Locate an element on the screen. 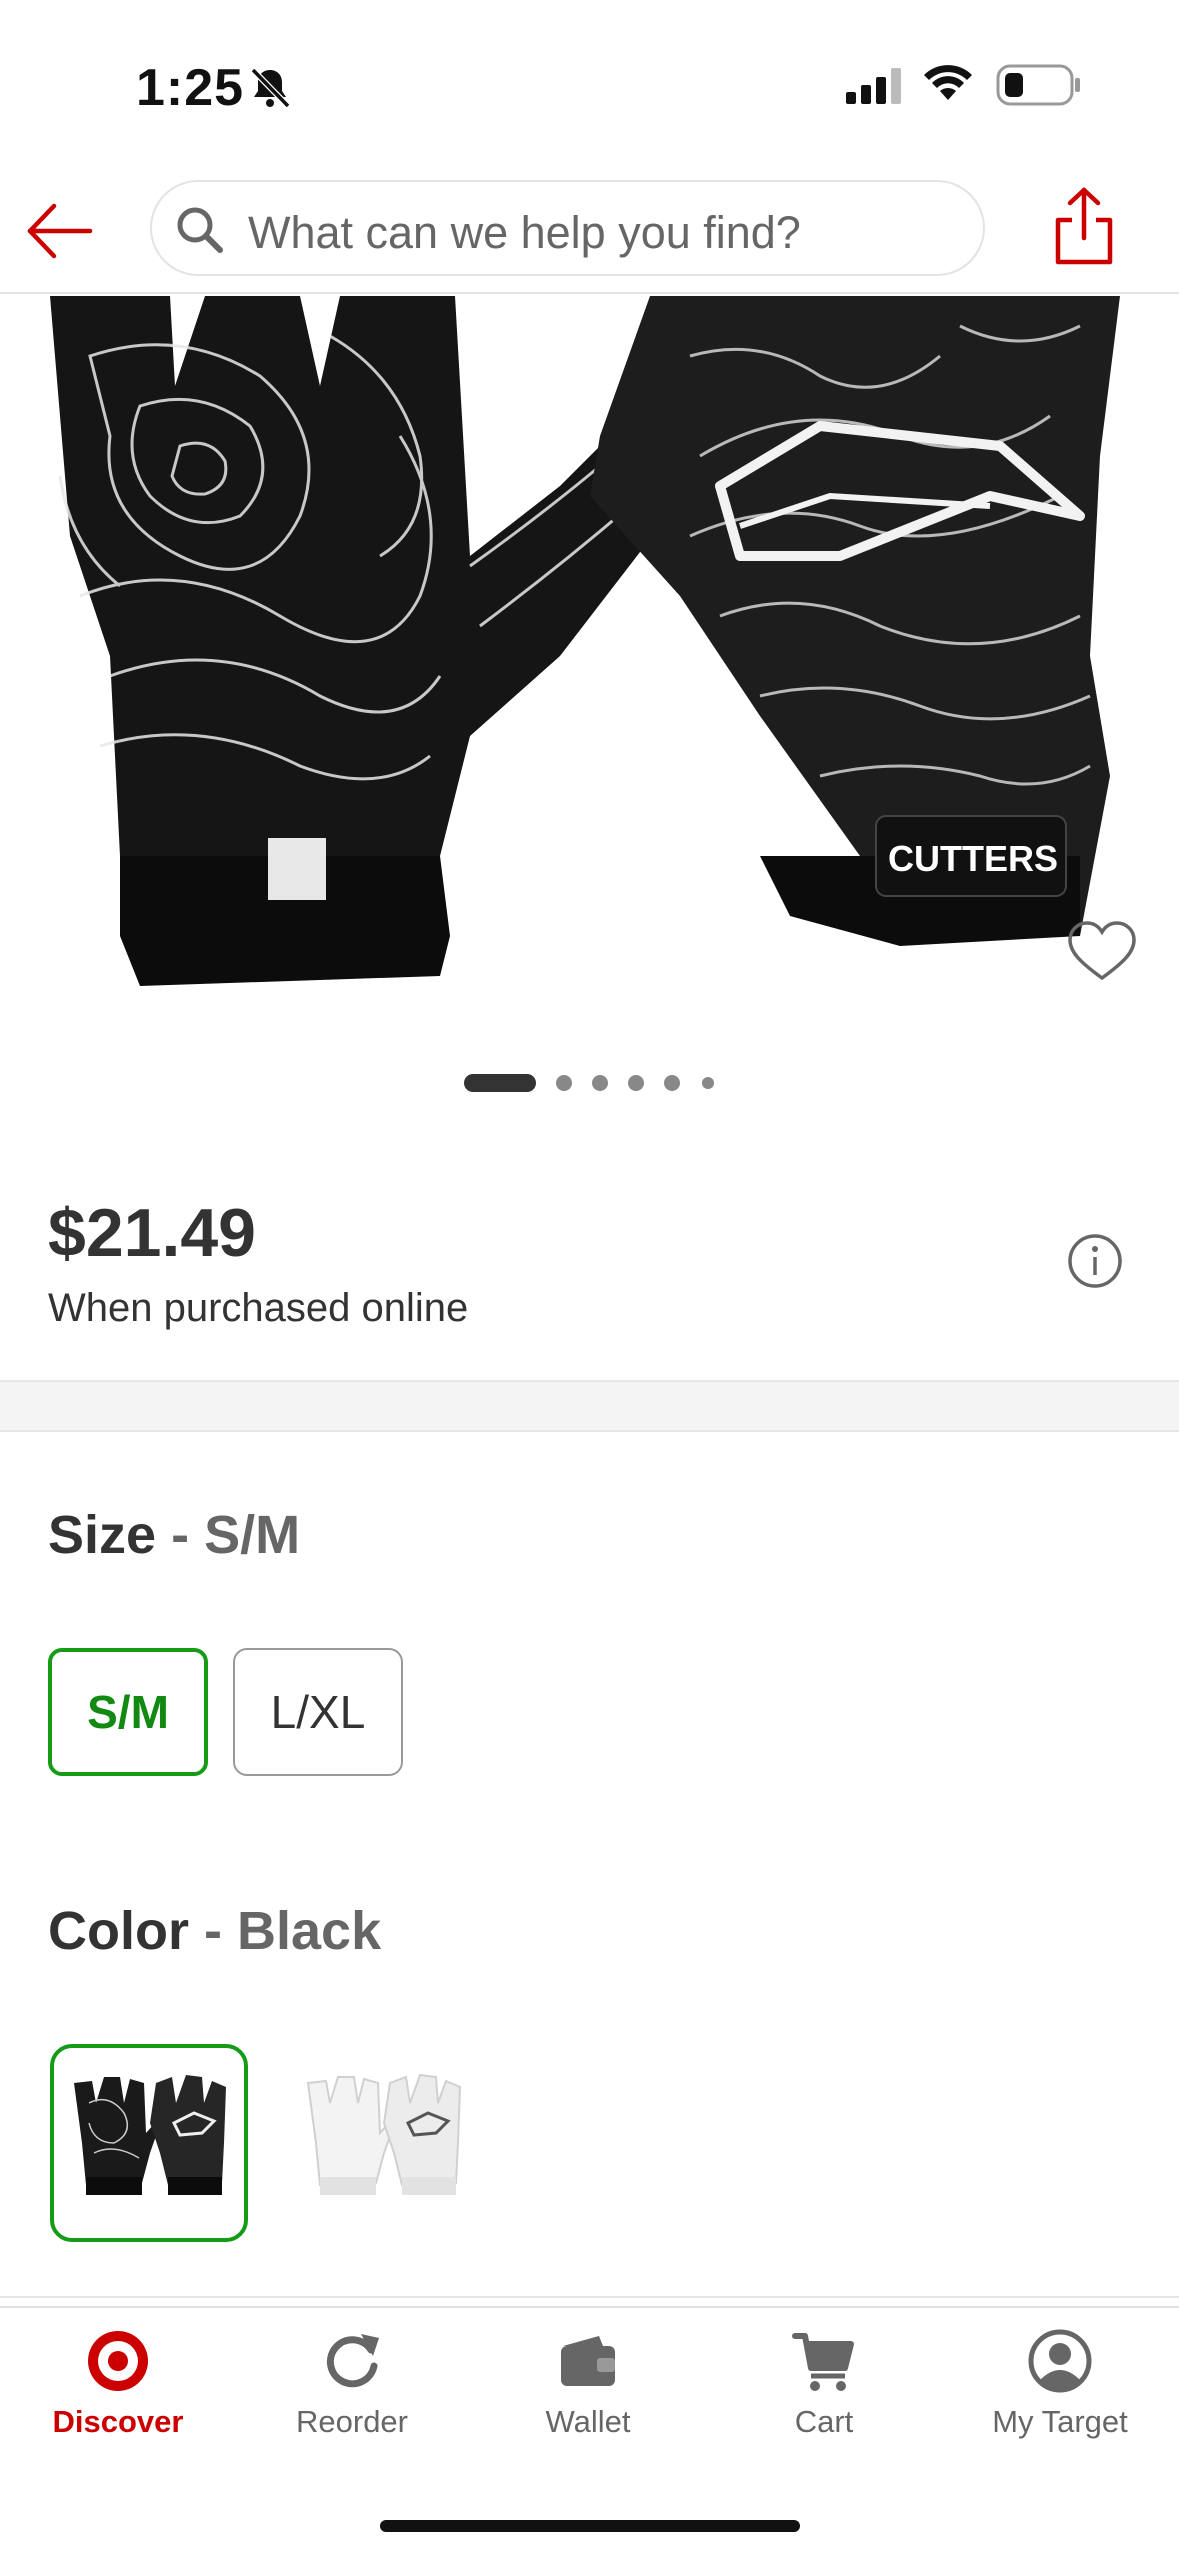  size-heading: Size - S/M is located at coordinates (174, 1535).